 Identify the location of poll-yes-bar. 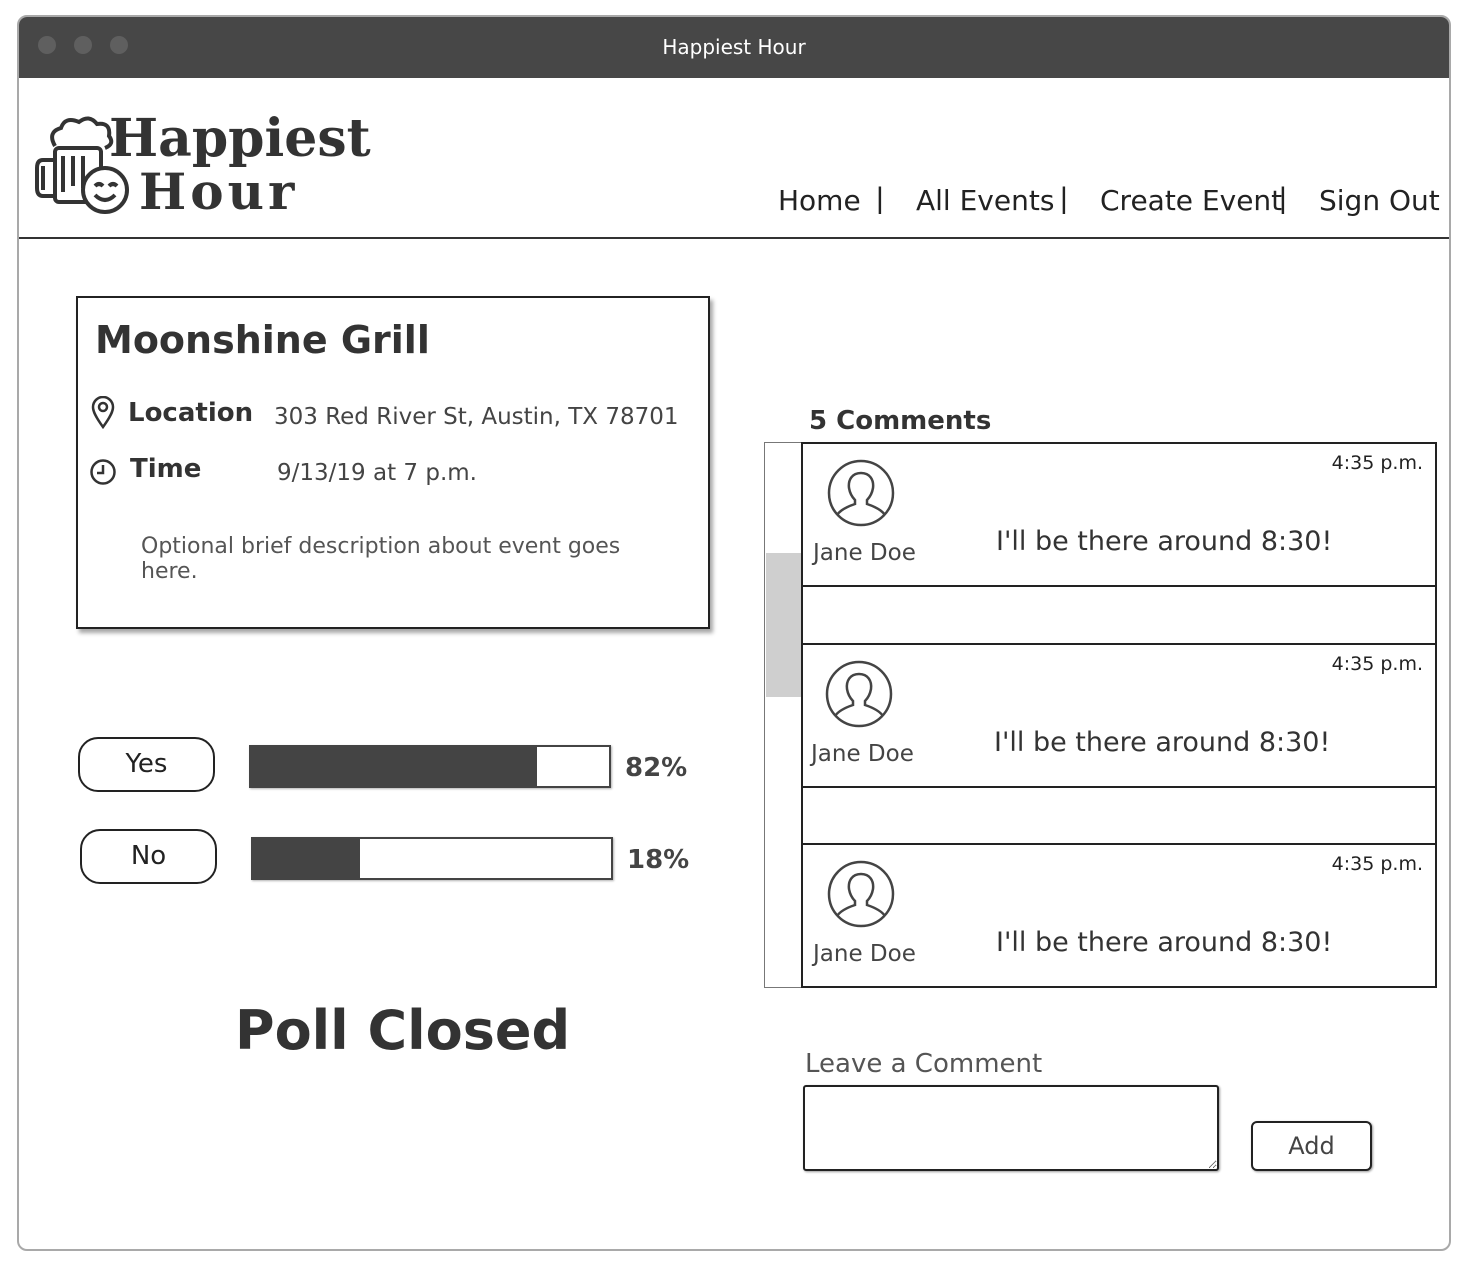
(430, 766).